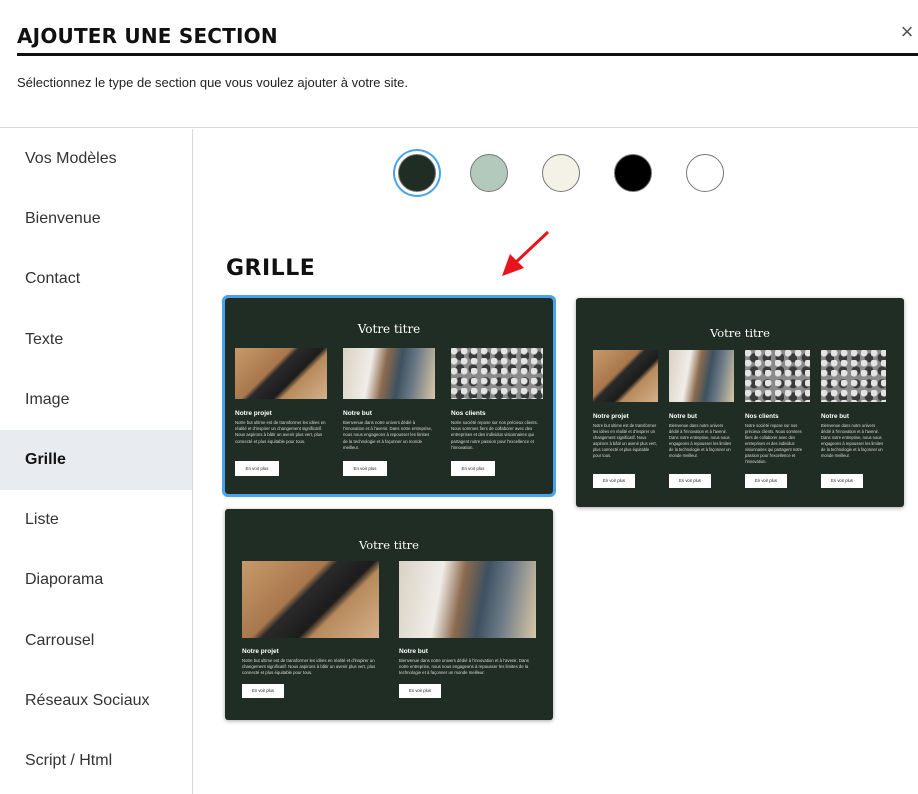  Describe the element at coordinates (467, 54) in the screenshot. I see `title-divider` at that location.